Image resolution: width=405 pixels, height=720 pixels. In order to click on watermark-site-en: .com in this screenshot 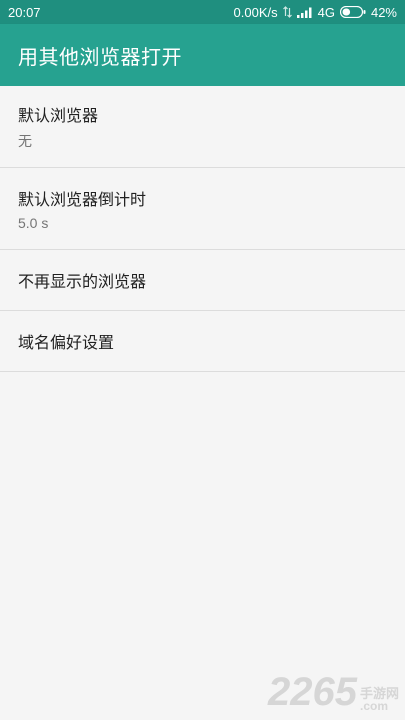, I will do `click(373, 706)`.